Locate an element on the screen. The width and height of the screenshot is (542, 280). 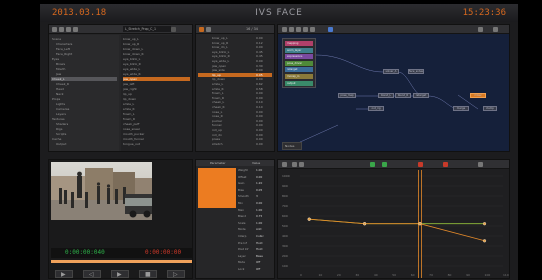
graph-node: blend_L is located at coordinates (386, 95).